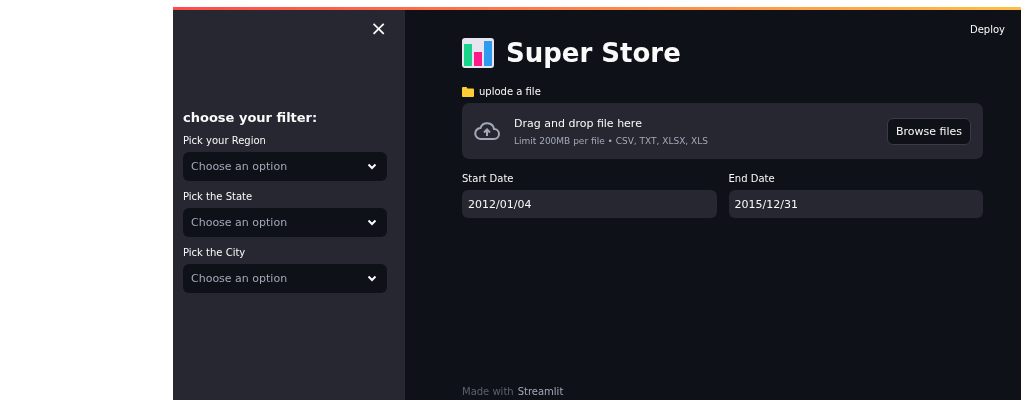 This screenshot has width=1021, height=400. Describe the element at coordinates (589, 204) in the screenshot. I see `date-input: 2012/01/04` at that location.